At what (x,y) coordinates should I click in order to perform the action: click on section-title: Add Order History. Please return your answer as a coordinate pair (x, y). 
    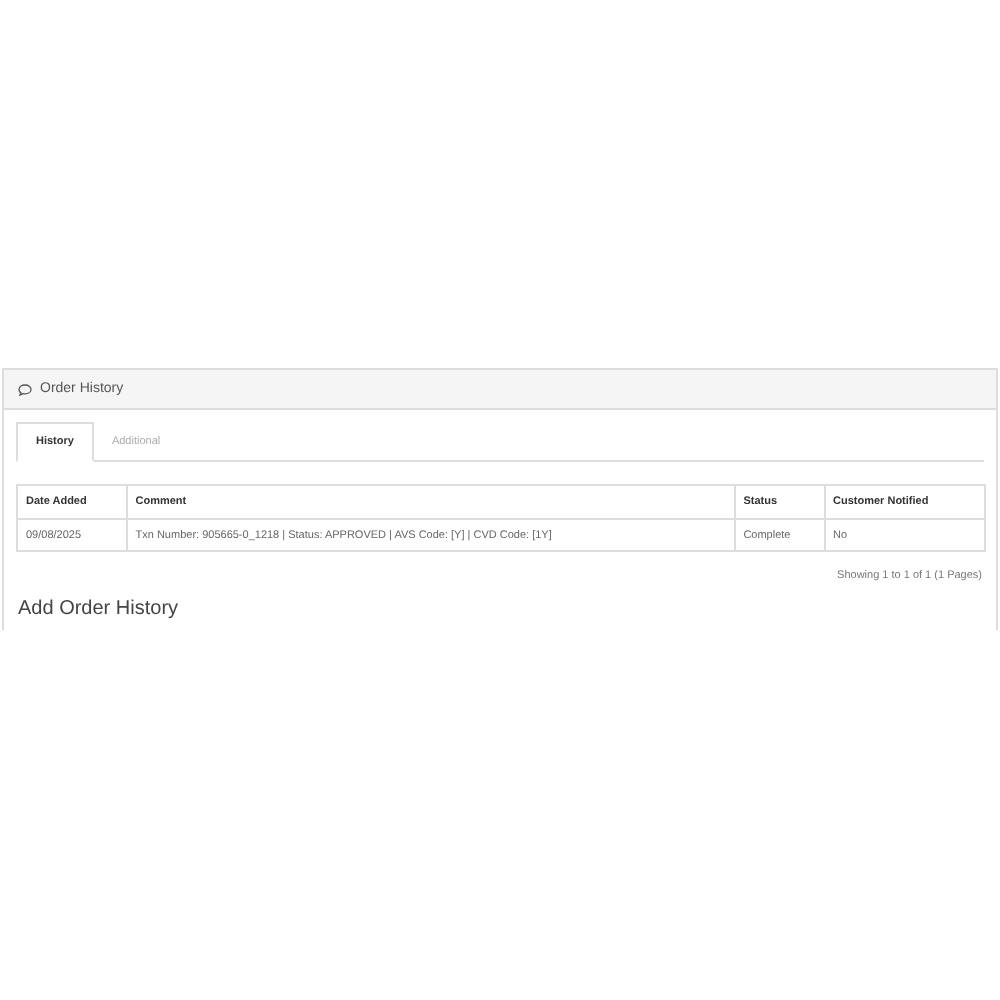
    Looking at the image, I should click on (98, 609).